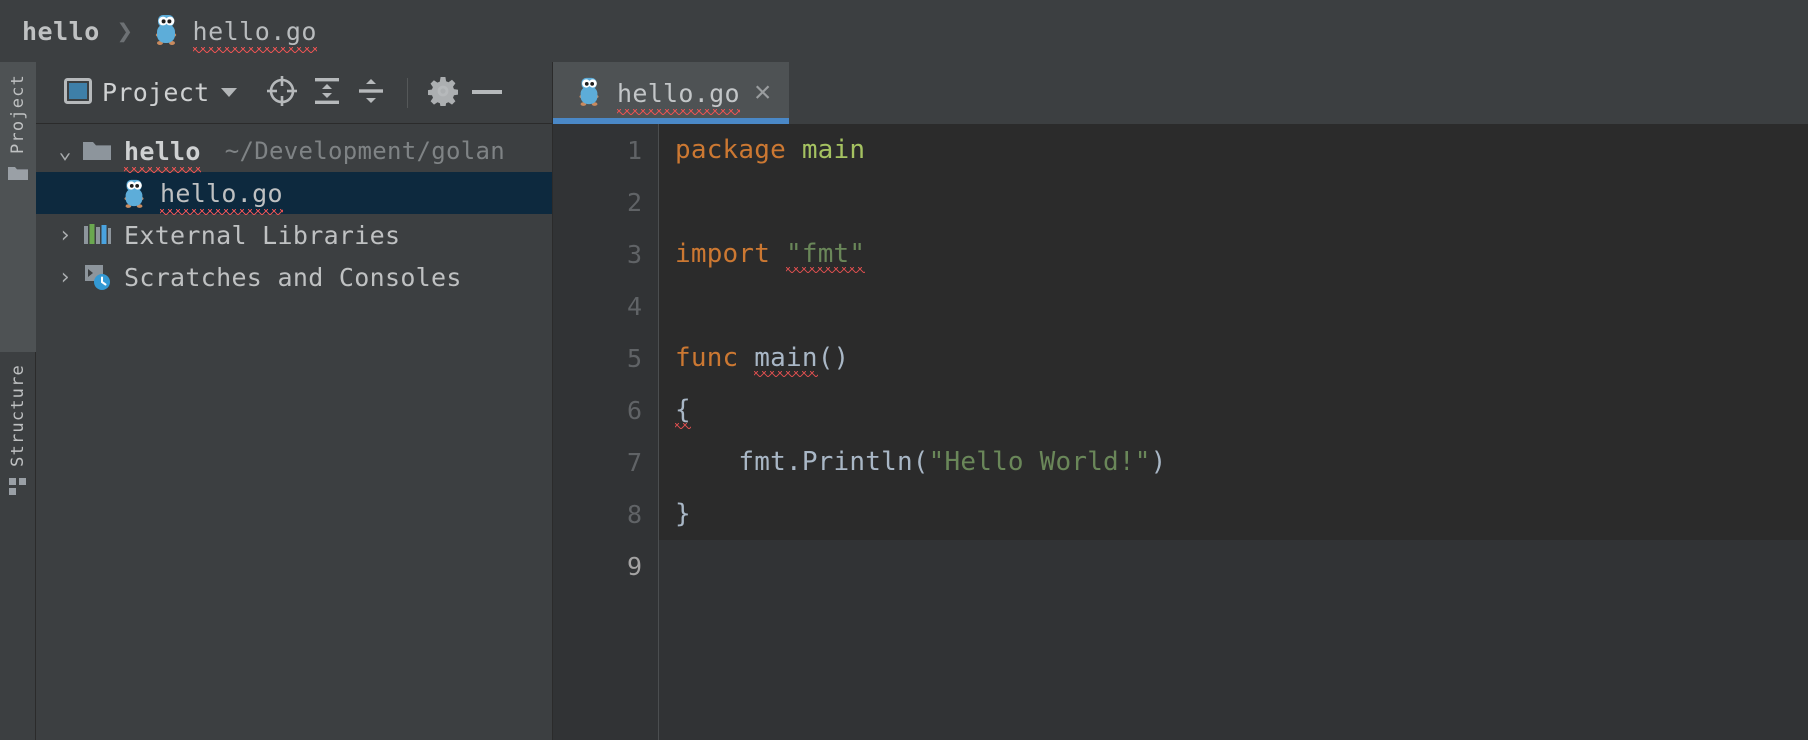  I want to click on tab-label: hello.go, so click(678, 96).